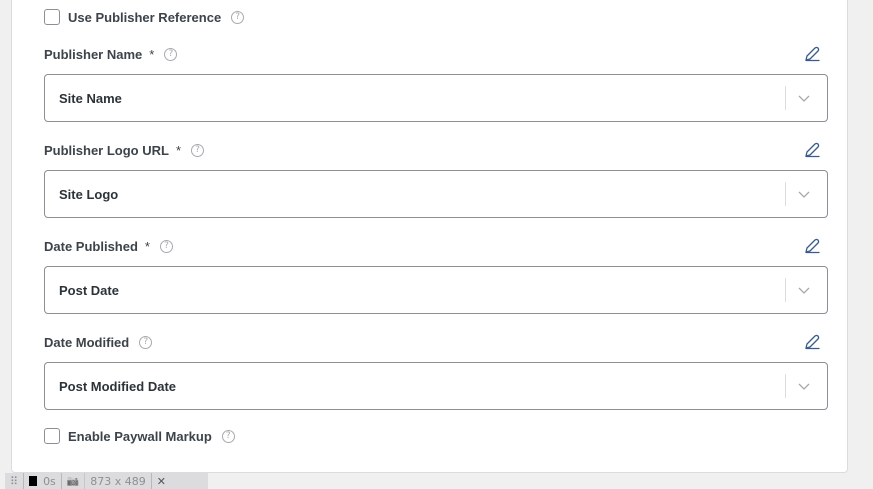 The image size is (873, 489). Describe the element at coordinates (33, 481) in the screenshot. I see `color-swatch` at that location.